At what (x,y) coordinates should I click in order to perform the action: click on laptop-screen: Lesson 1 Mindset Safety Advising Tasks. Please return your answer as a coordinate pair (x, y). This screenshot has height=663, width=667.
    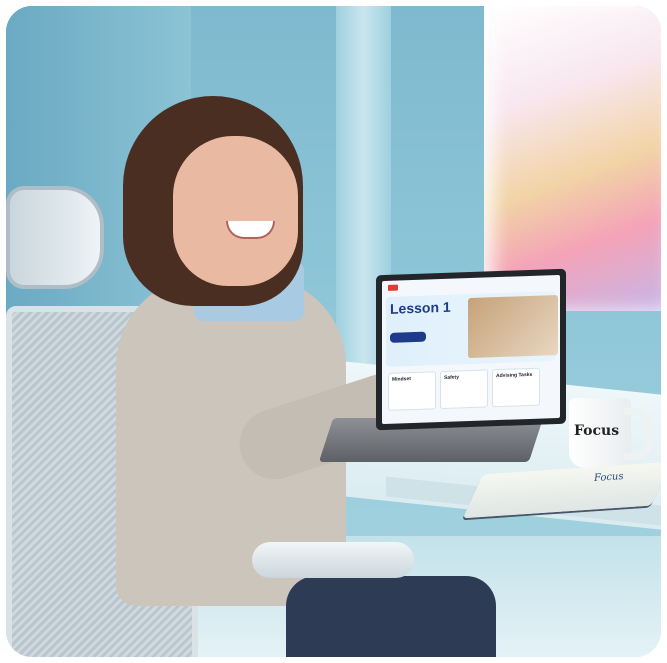
    Looking at the image, I should click on (471, 349).